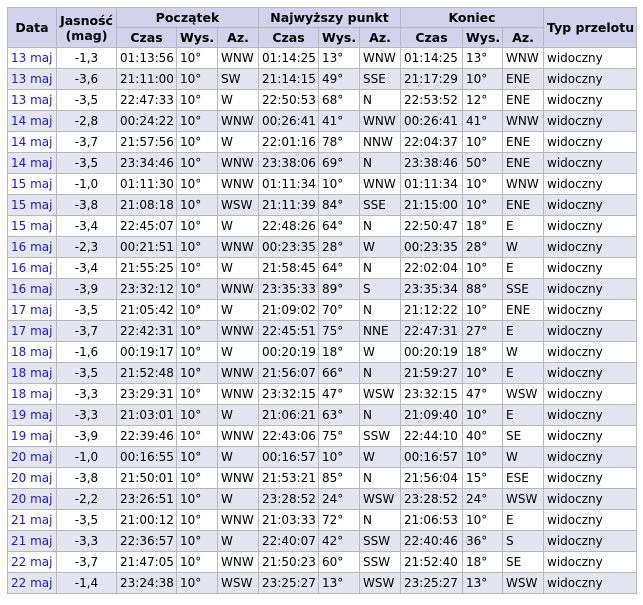 This screenshot has height=605, width=643. I want to click on start-time-cell: 00:21:51, so click(146, 247).